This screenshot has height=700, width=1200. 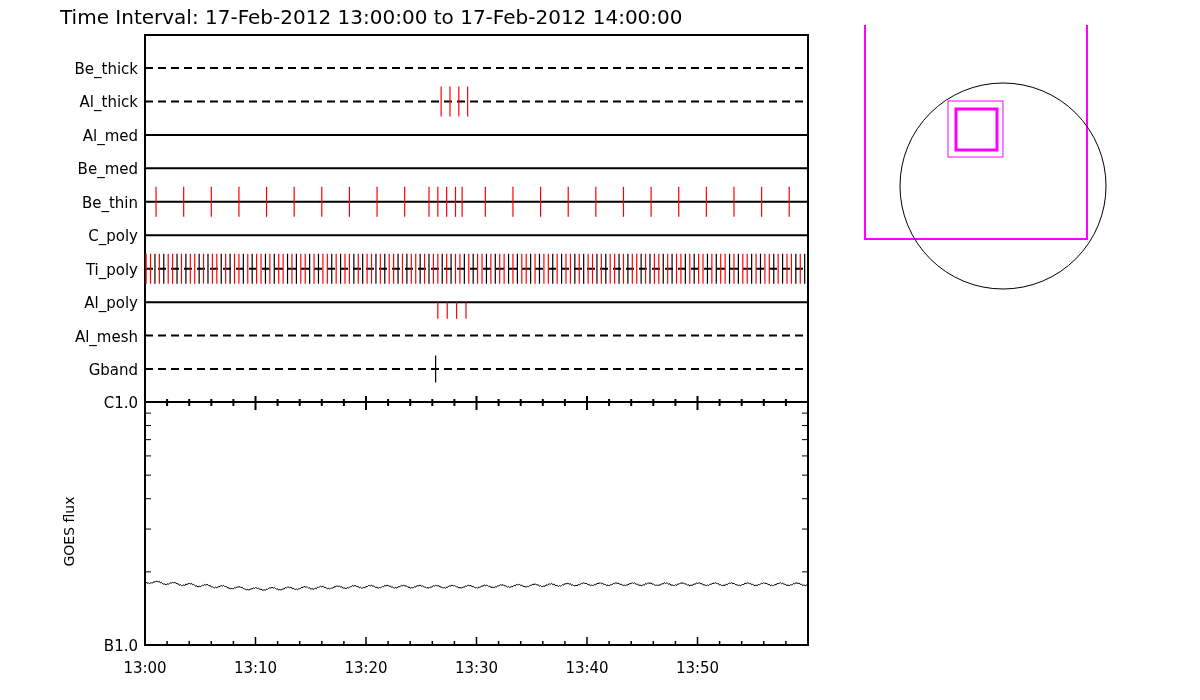 What do you see at coordinates (111, 269) in the screenshot?
I see `channel-label: Ti_poly` at bounding box center [111, 269].